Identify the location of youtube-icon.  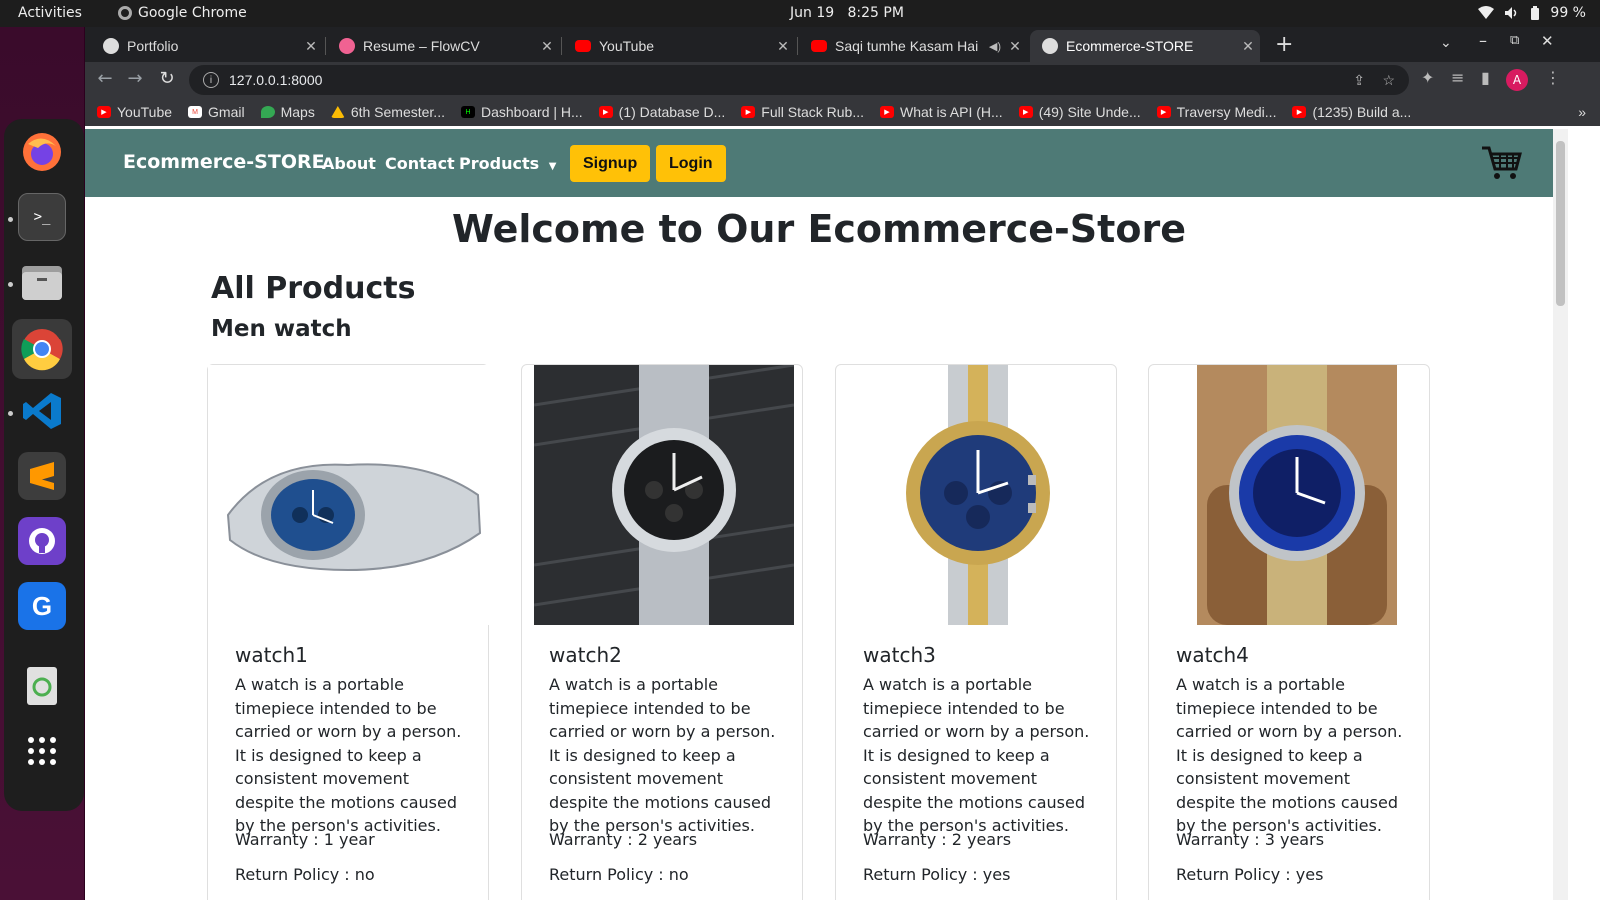
(583, 46).